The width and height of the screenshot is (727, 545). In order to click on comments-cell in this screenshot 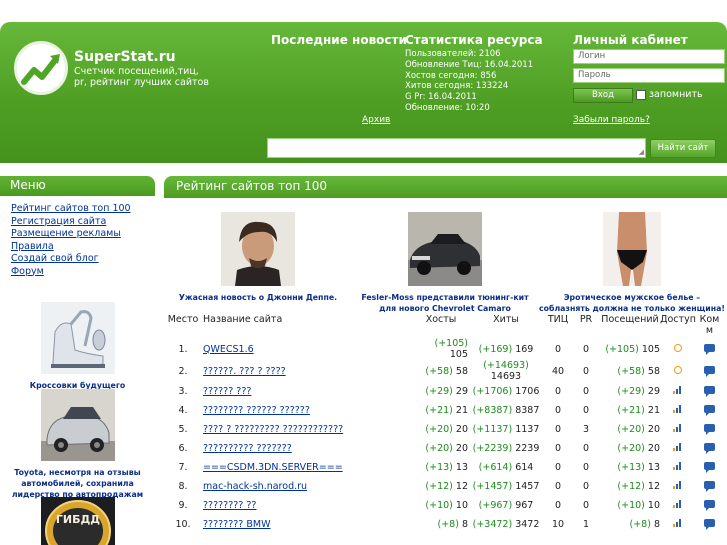, I will do `click(709, 429)`.